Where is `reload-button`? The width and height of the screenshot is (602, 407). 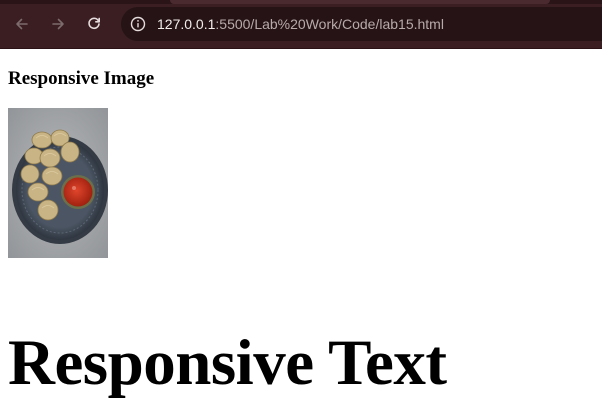 reload-button is located at coordinates (94, 24).